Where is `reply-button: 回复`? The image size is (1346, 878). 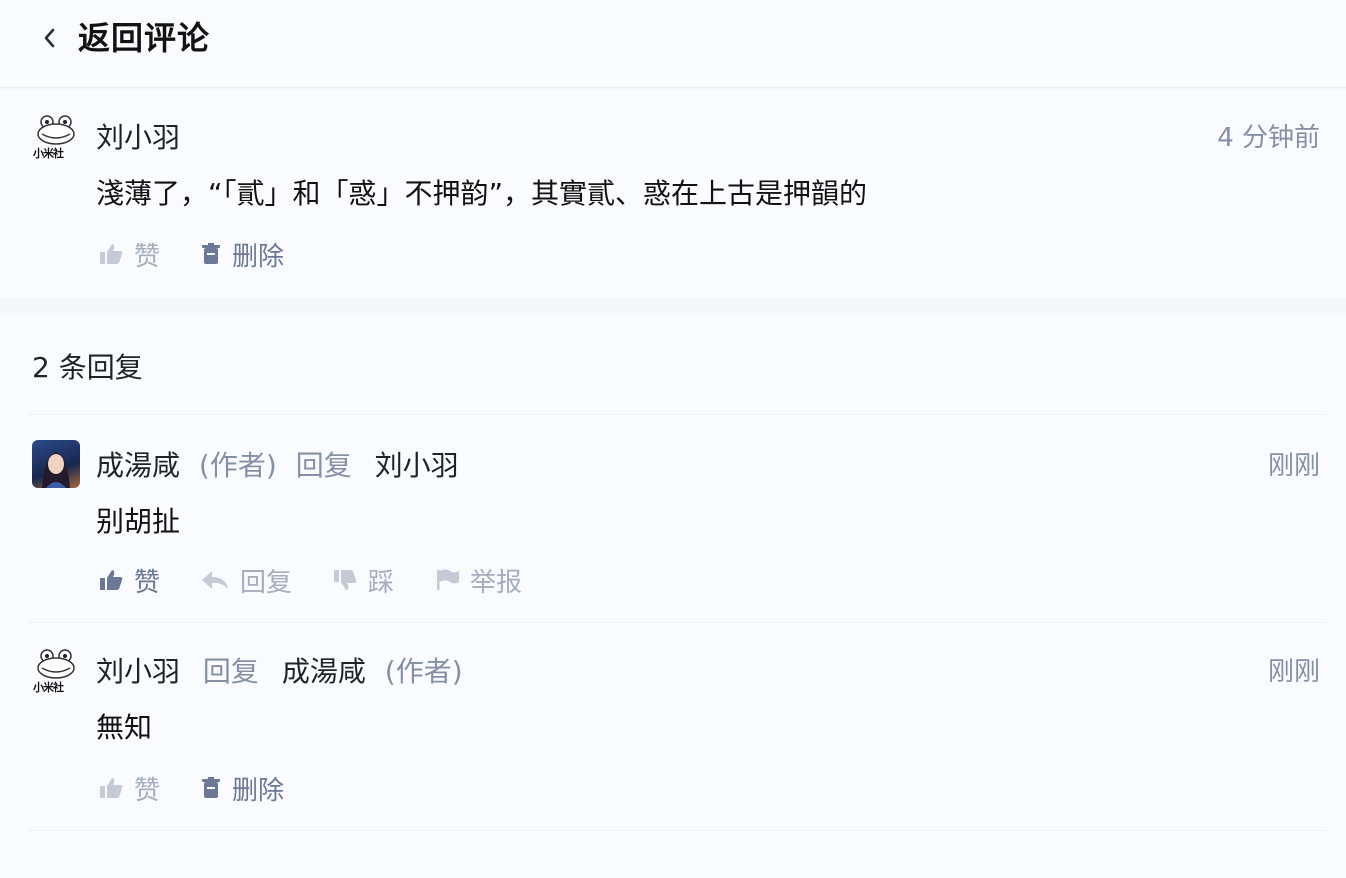 reply-button: 回复 is located at coordinates (246, 580).